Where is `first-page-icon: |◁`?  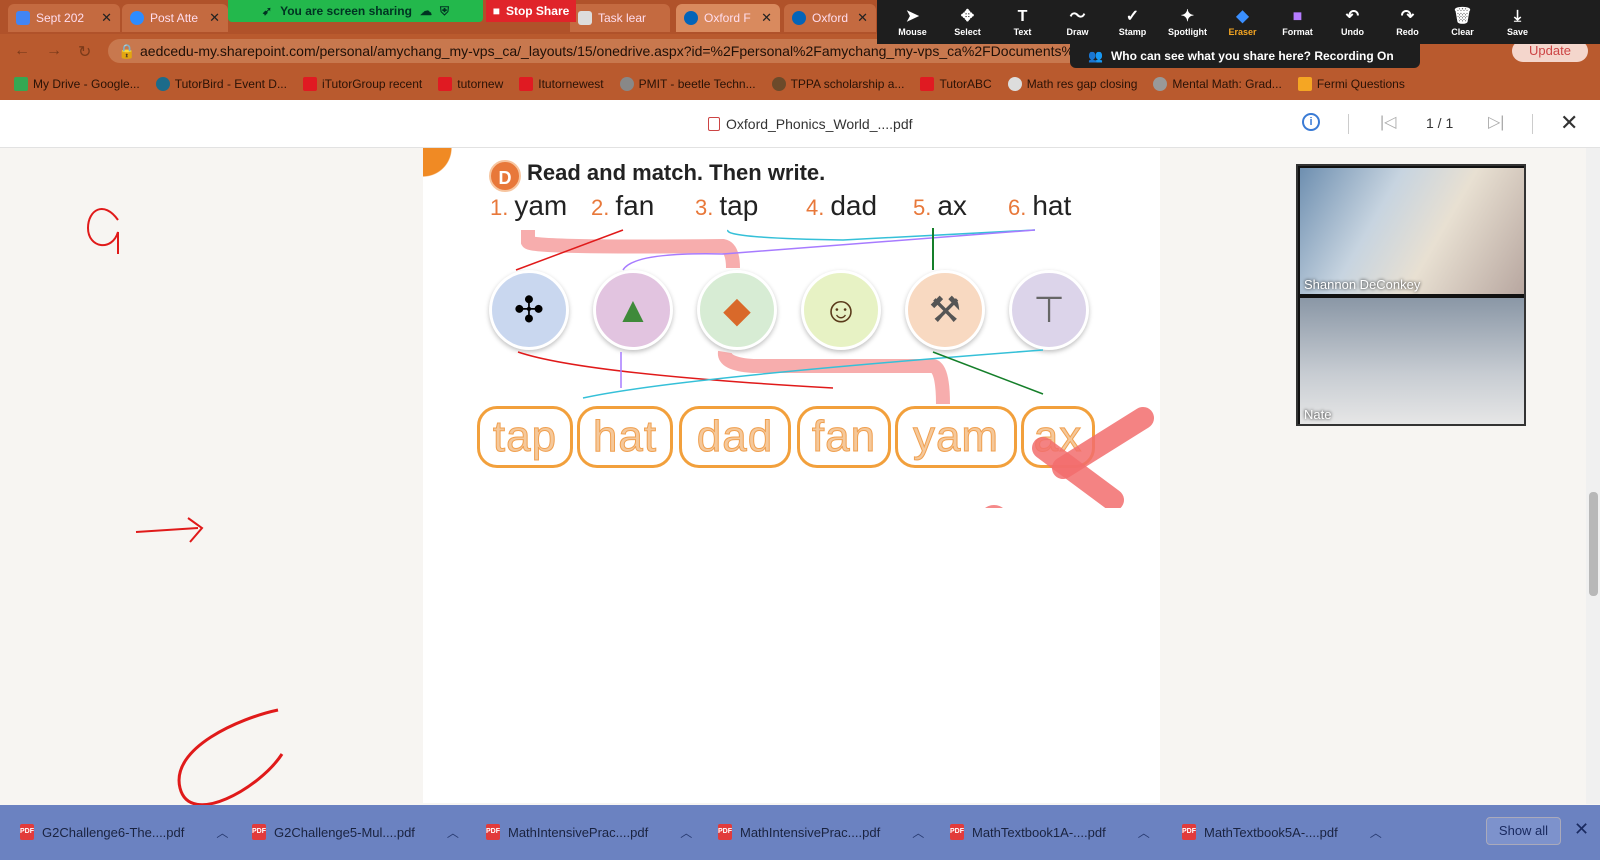
first-page-icon: |◁ is located at coordinates (1388, 122).